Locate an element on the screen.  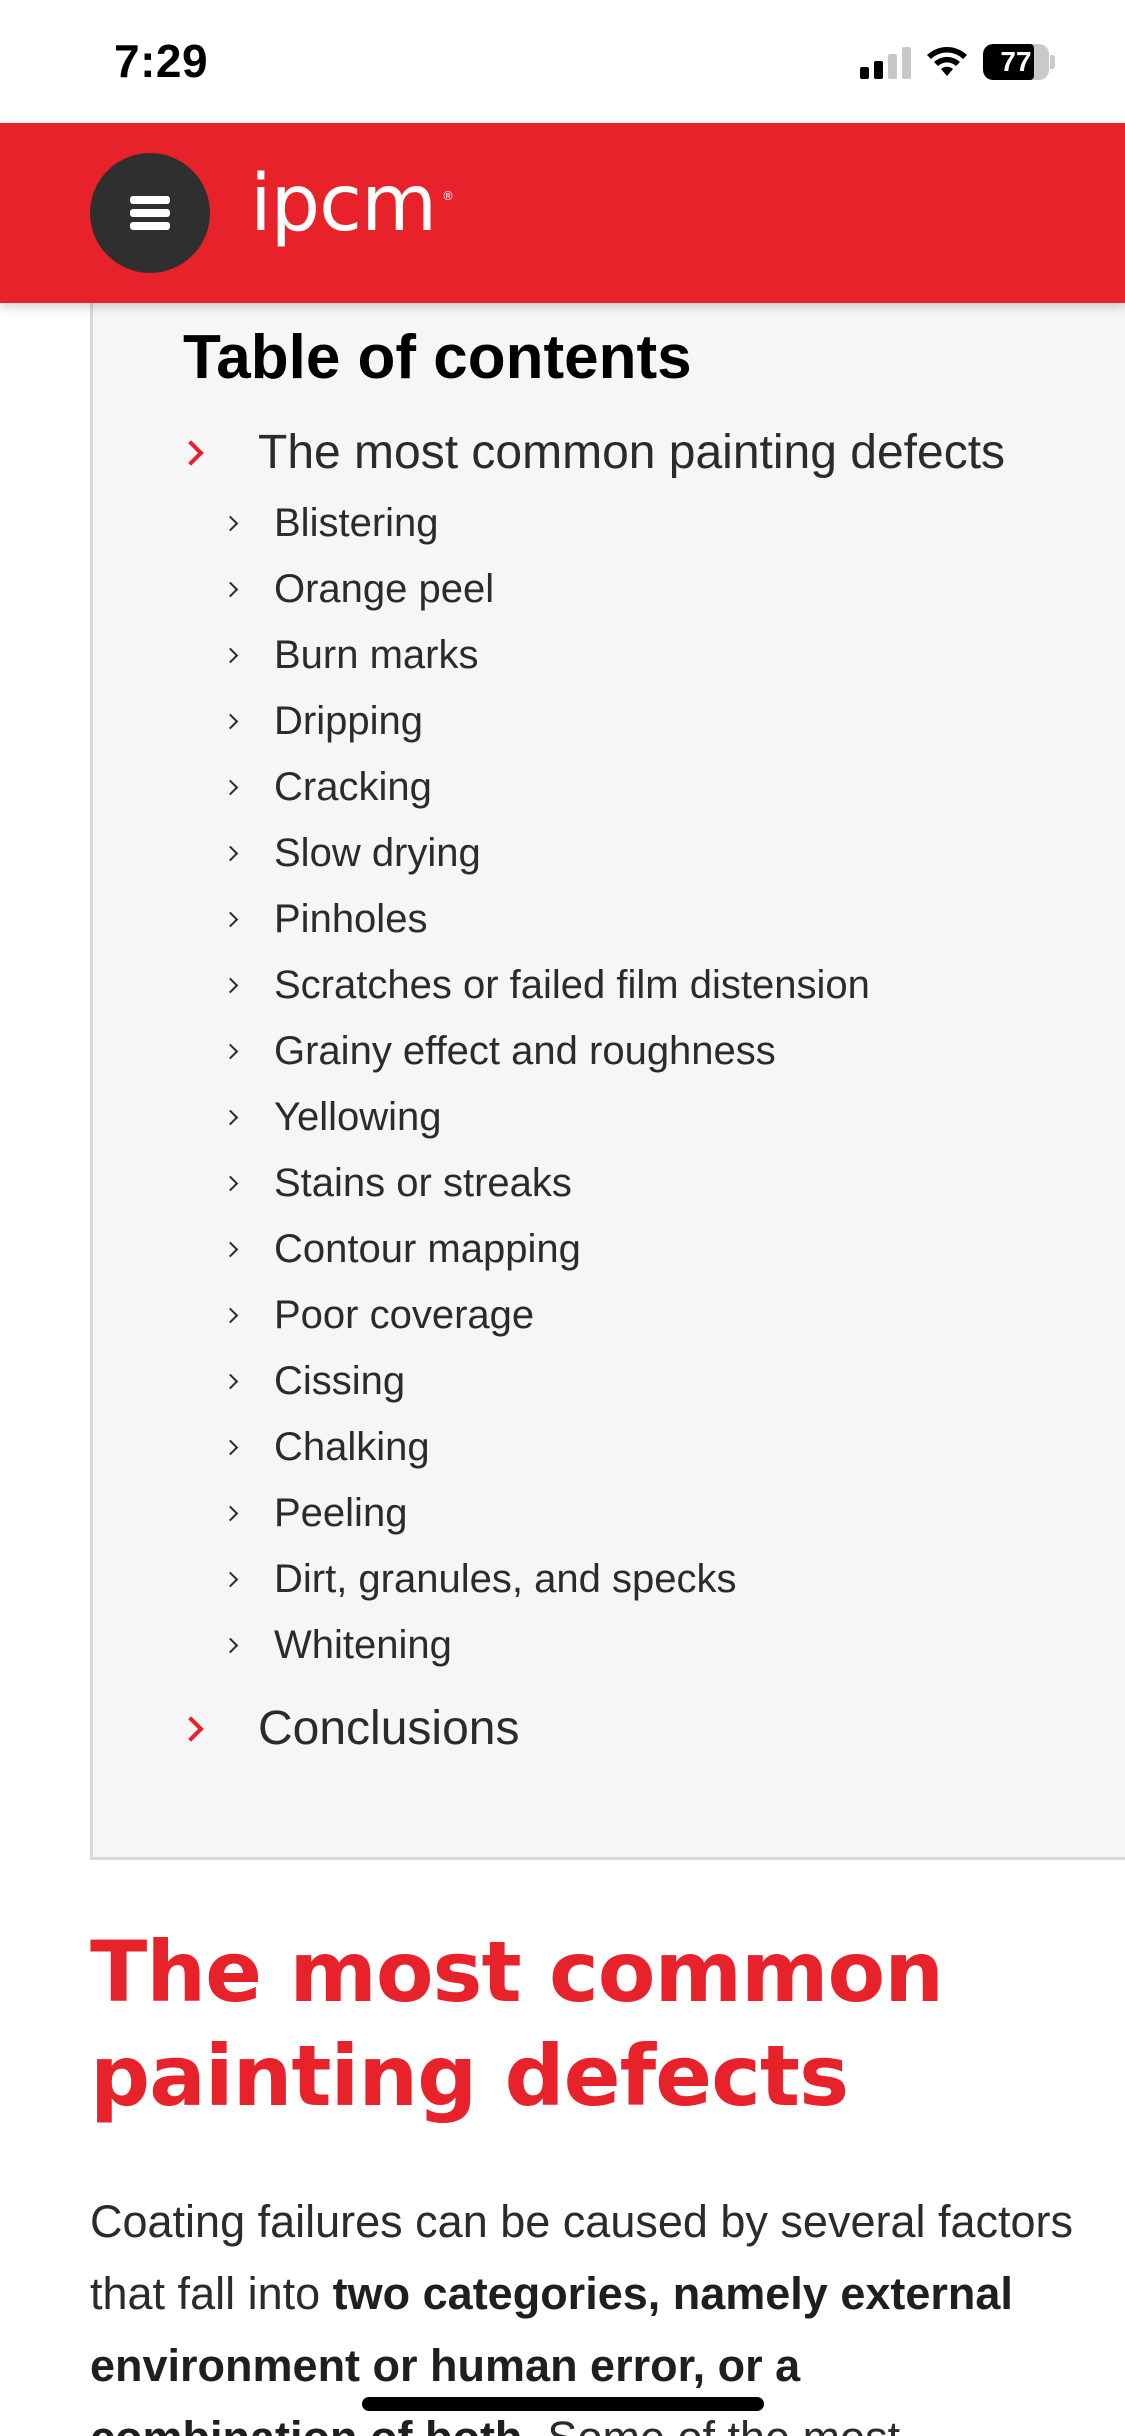
toc-item: Blistering is located at coordinates (330, 523).